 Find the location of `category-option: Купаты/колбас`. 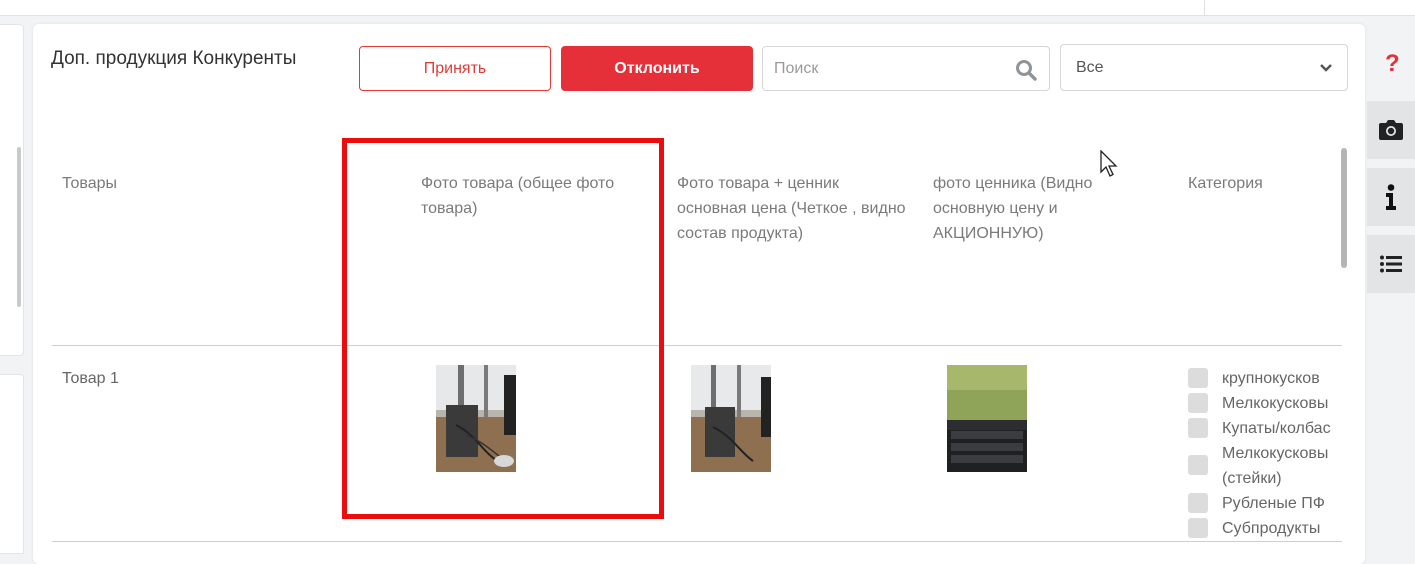

category-option: Купаты/колбас is located at coordinates (1265, 428).